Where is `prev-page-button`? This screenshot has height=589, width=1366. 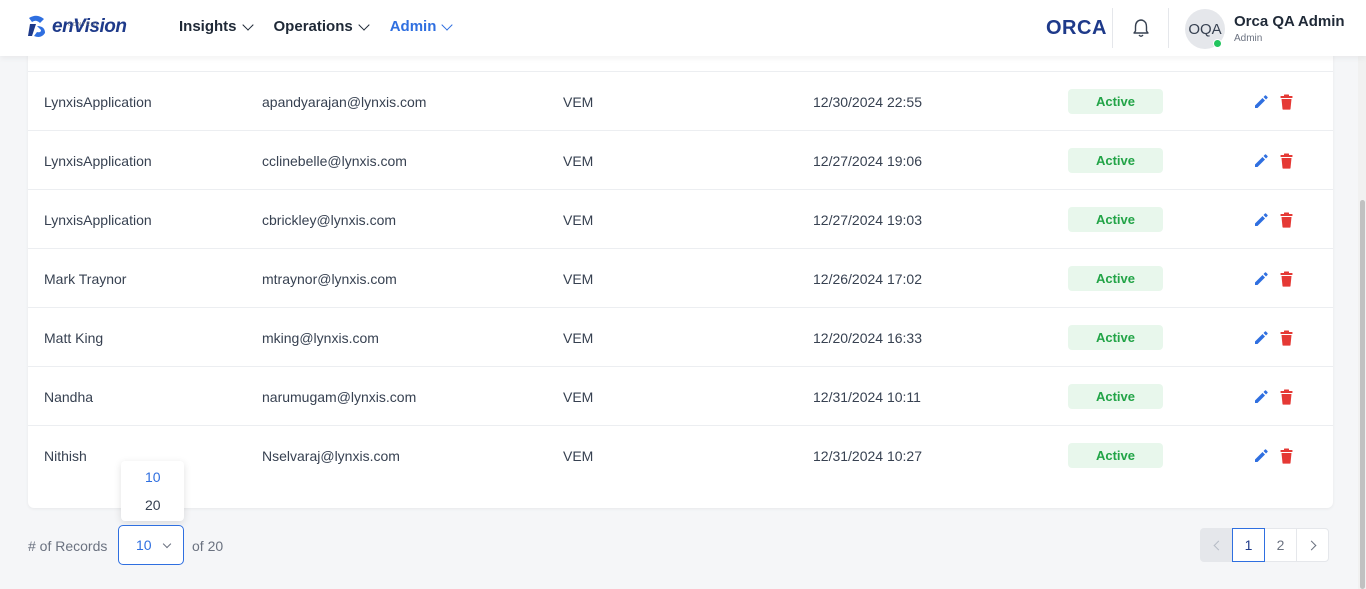 prev-page-button is located at coordinates (1216, 545).